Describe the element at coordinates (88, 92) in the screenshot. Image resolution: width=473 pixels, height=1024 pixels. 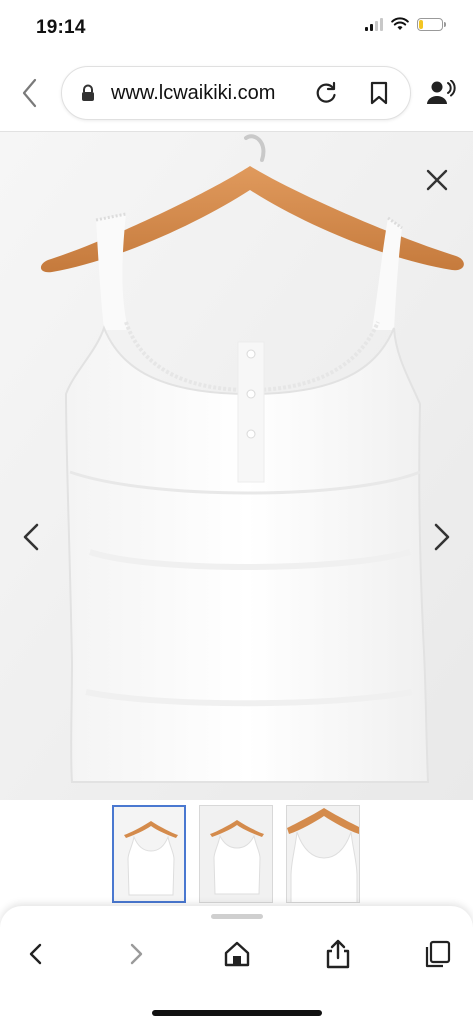
I see `lock-icon` at that location.